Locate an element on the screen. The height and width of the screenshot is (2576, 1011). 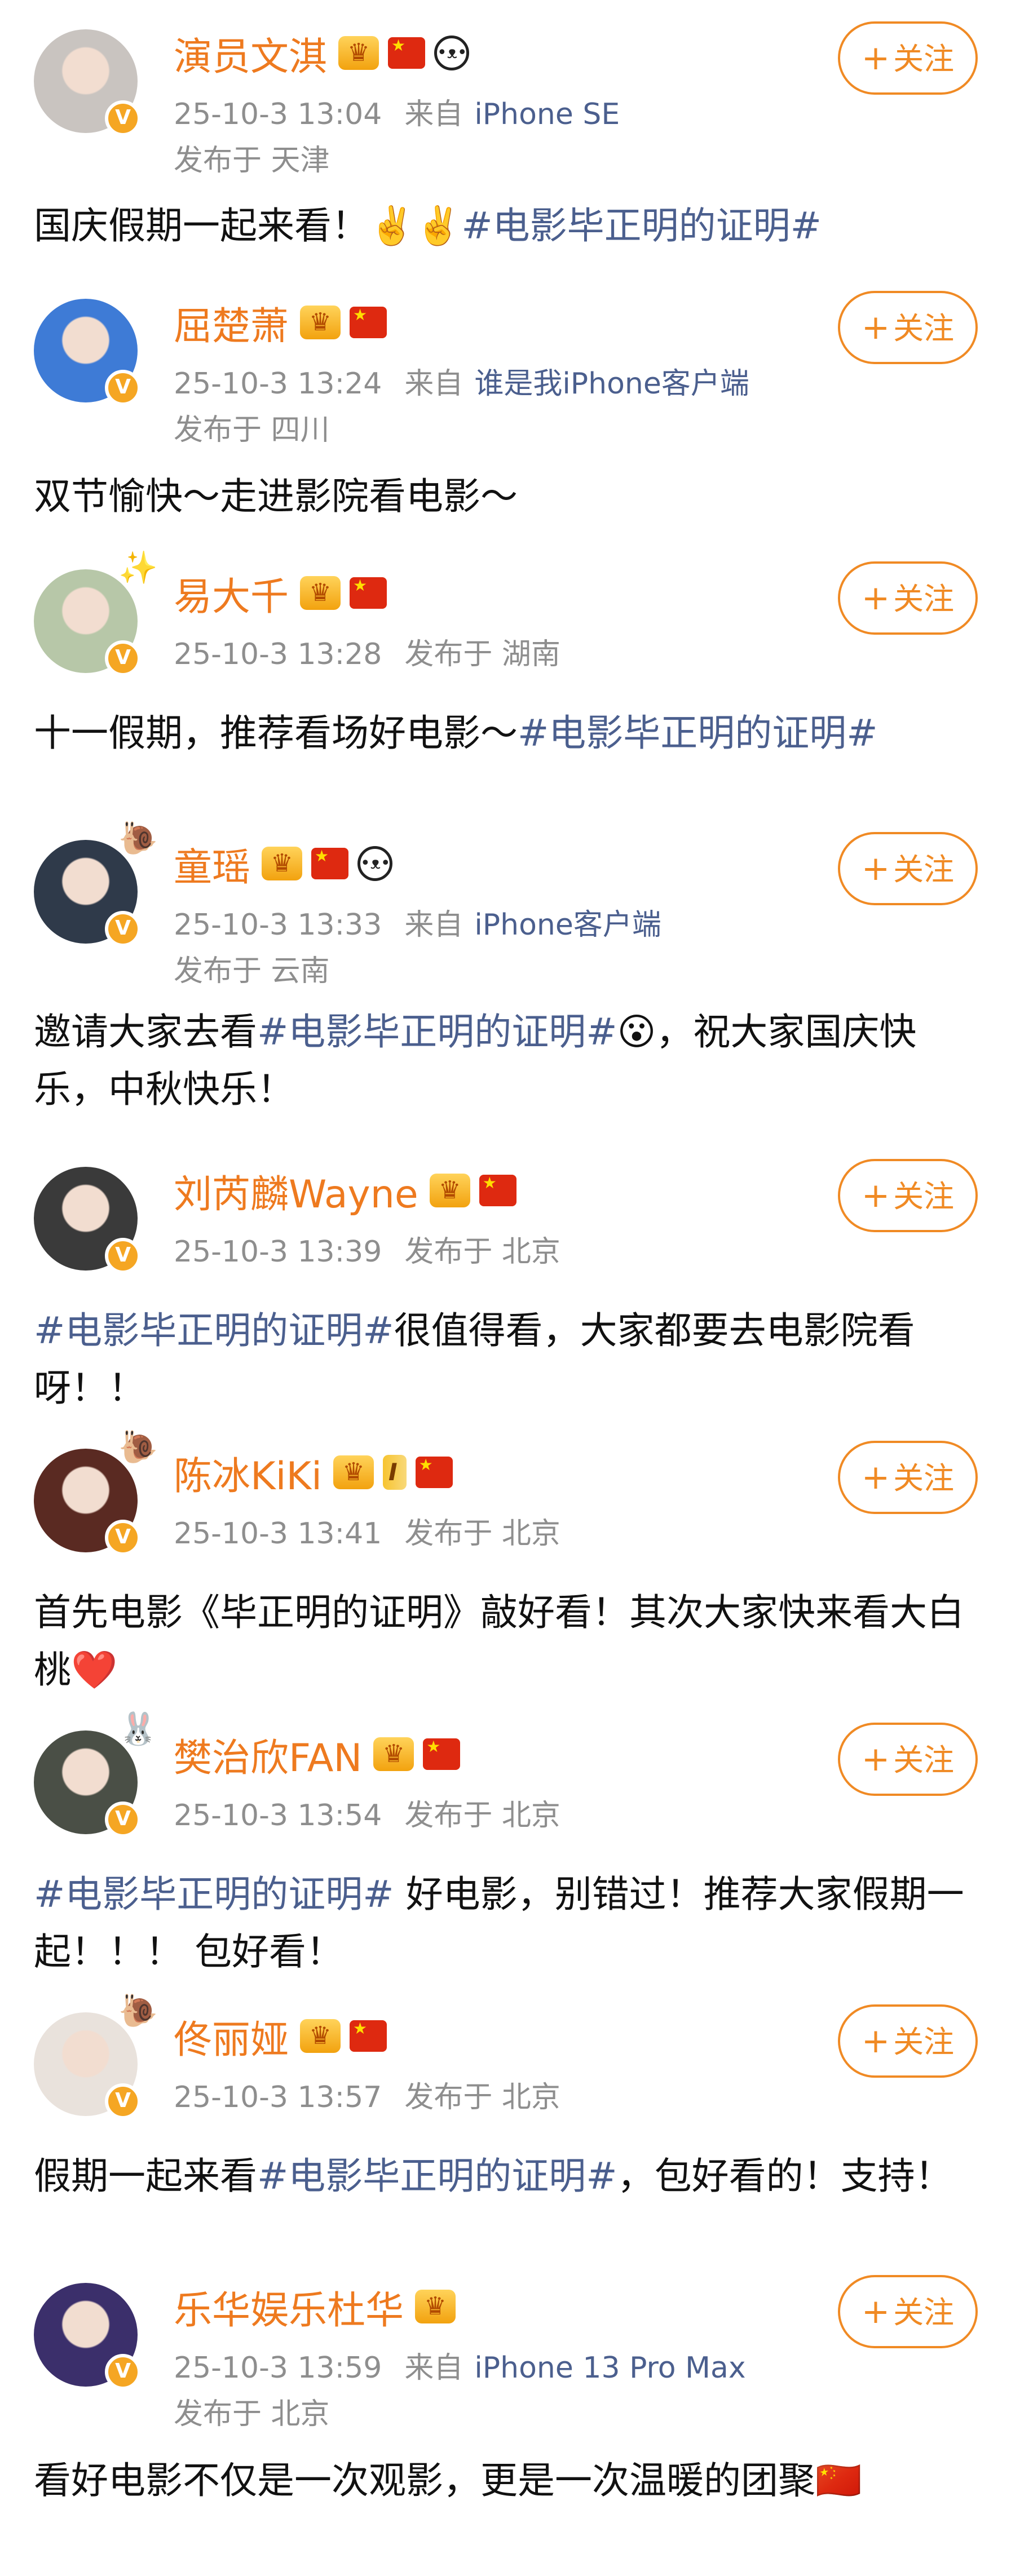
post-text-part: 十一假期，推荐看场好电影～ is located at coordinates (276, 733).